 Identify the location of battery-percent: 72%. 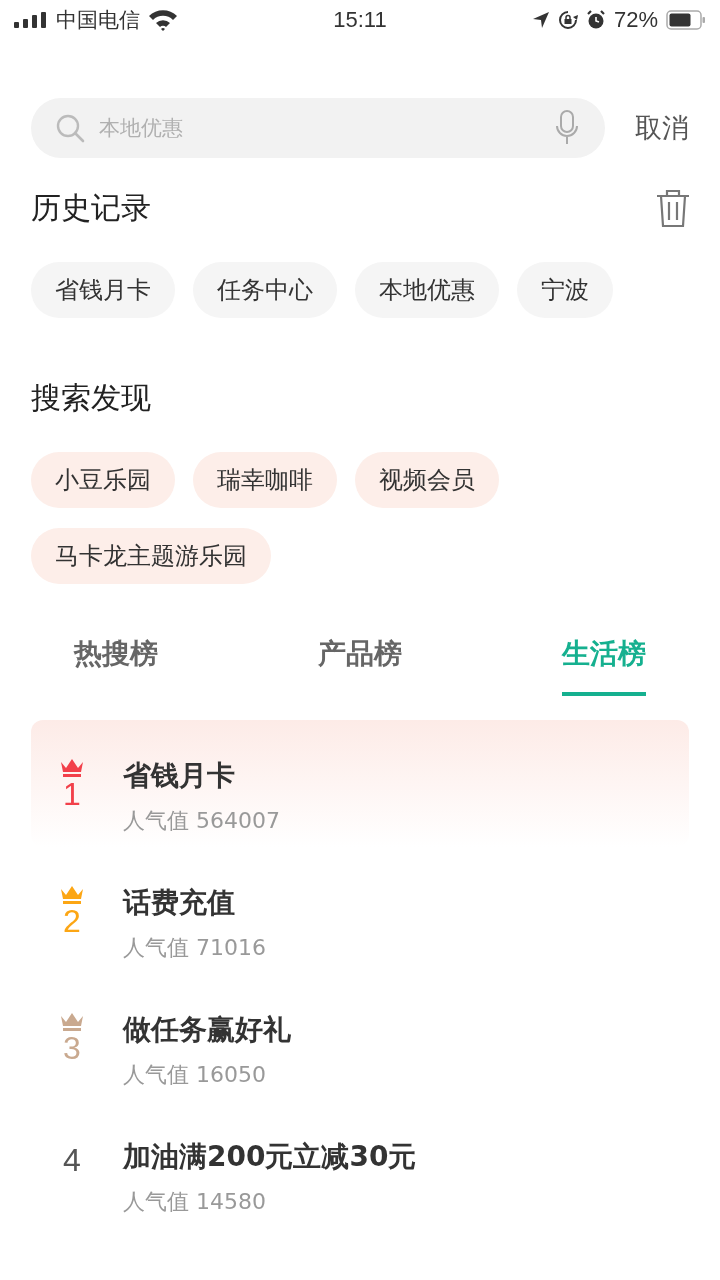
(635, 20).